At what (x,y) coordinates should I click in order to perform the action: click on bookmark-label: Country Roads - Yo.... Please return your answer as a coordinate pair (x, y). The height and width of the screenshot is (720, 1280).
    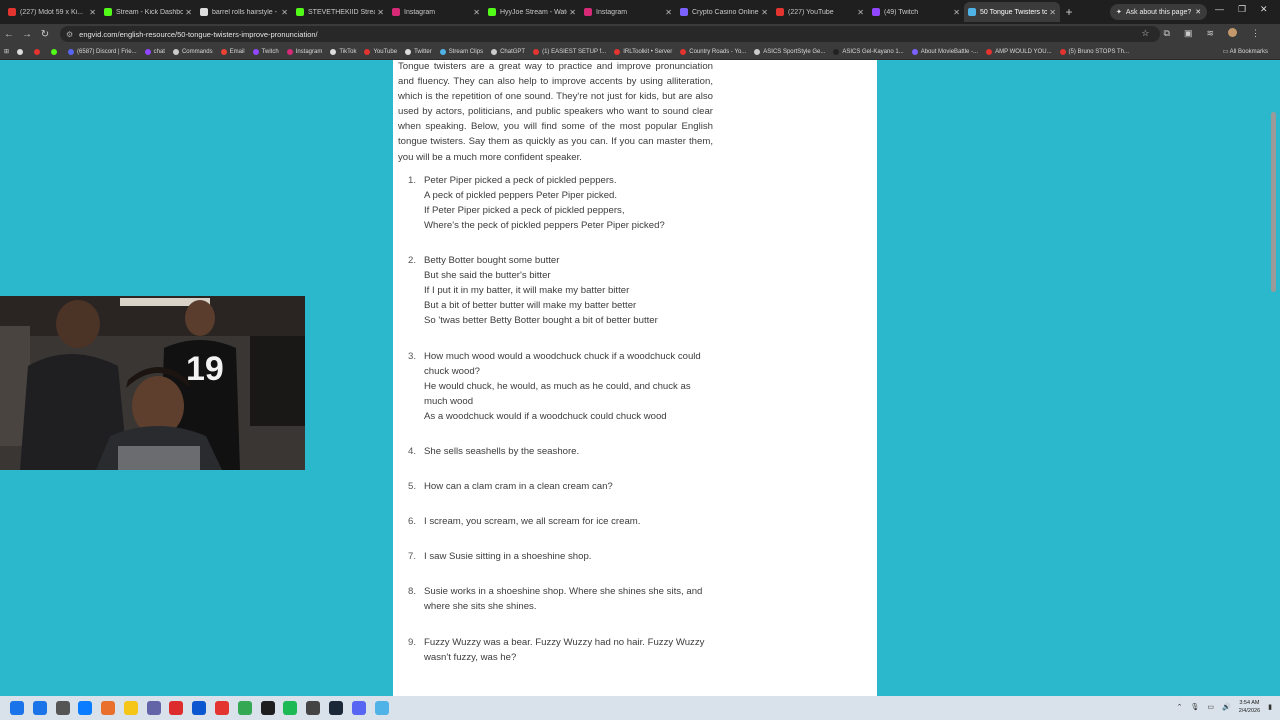
    Looking at the image, I should click on (718, 51).